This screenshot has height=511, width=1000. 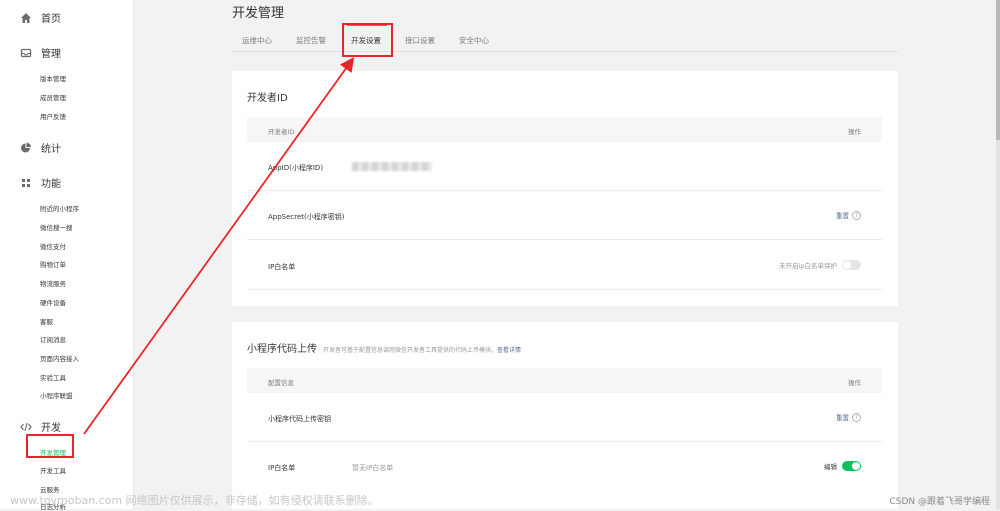 I want to click on scrollbar-thumb, so click(x=998, y=70).